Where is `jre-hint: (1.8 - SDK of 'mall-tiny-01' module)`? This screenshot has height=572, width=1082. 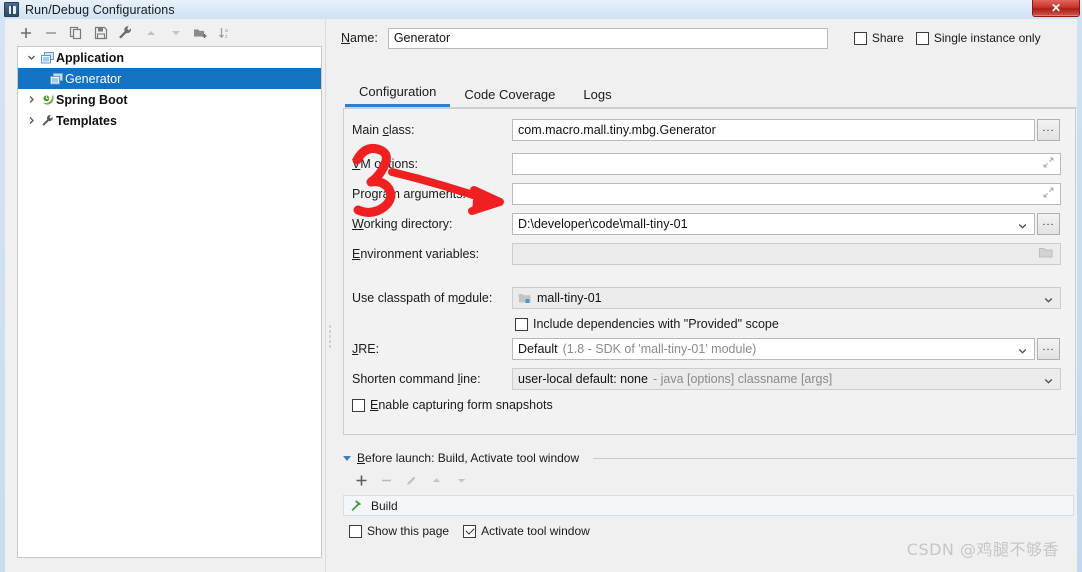
jre-hint: (1.8 - SDK of 'mall-tiny-01' module) is located at coordinates (659, 349).